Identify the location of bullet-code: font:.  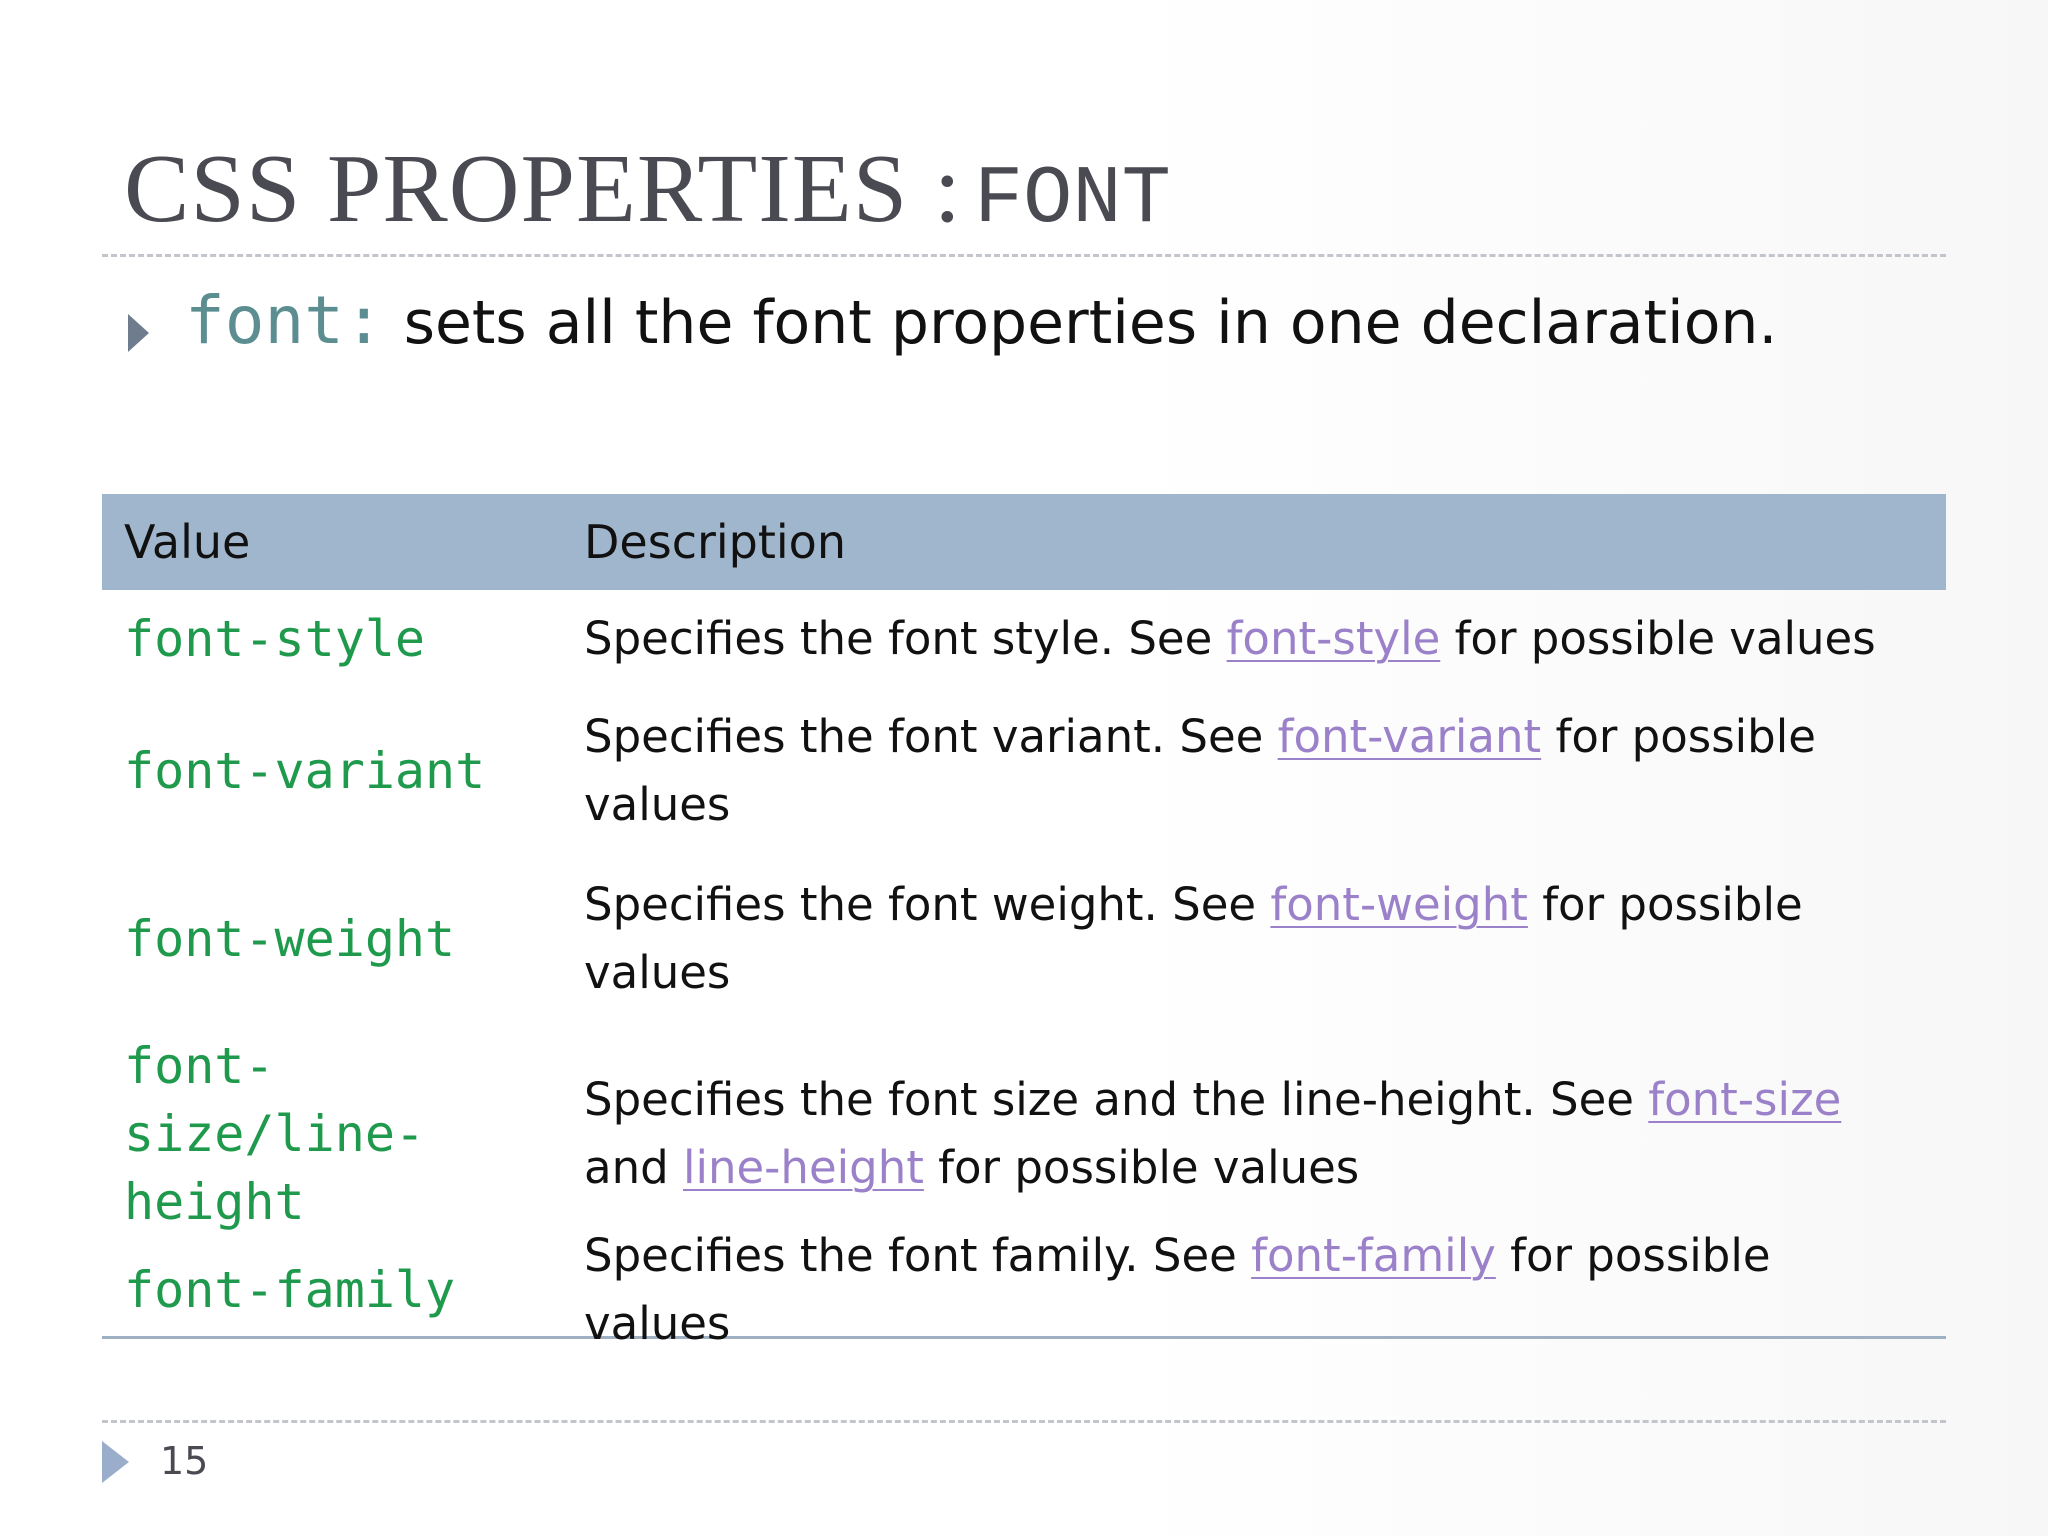
(284, 320).